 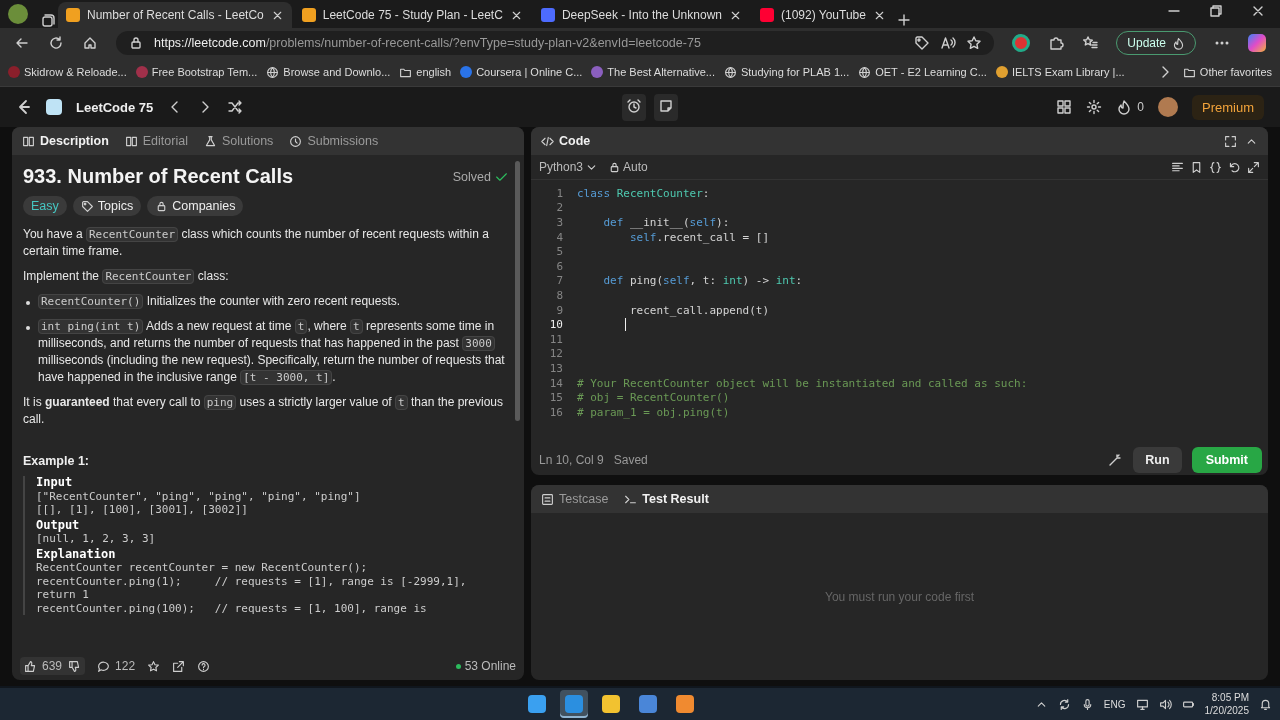 What do you see at coordinates (517, 291) in the screenshot?
I see `scrollbar` at bounding box center [517, 291].